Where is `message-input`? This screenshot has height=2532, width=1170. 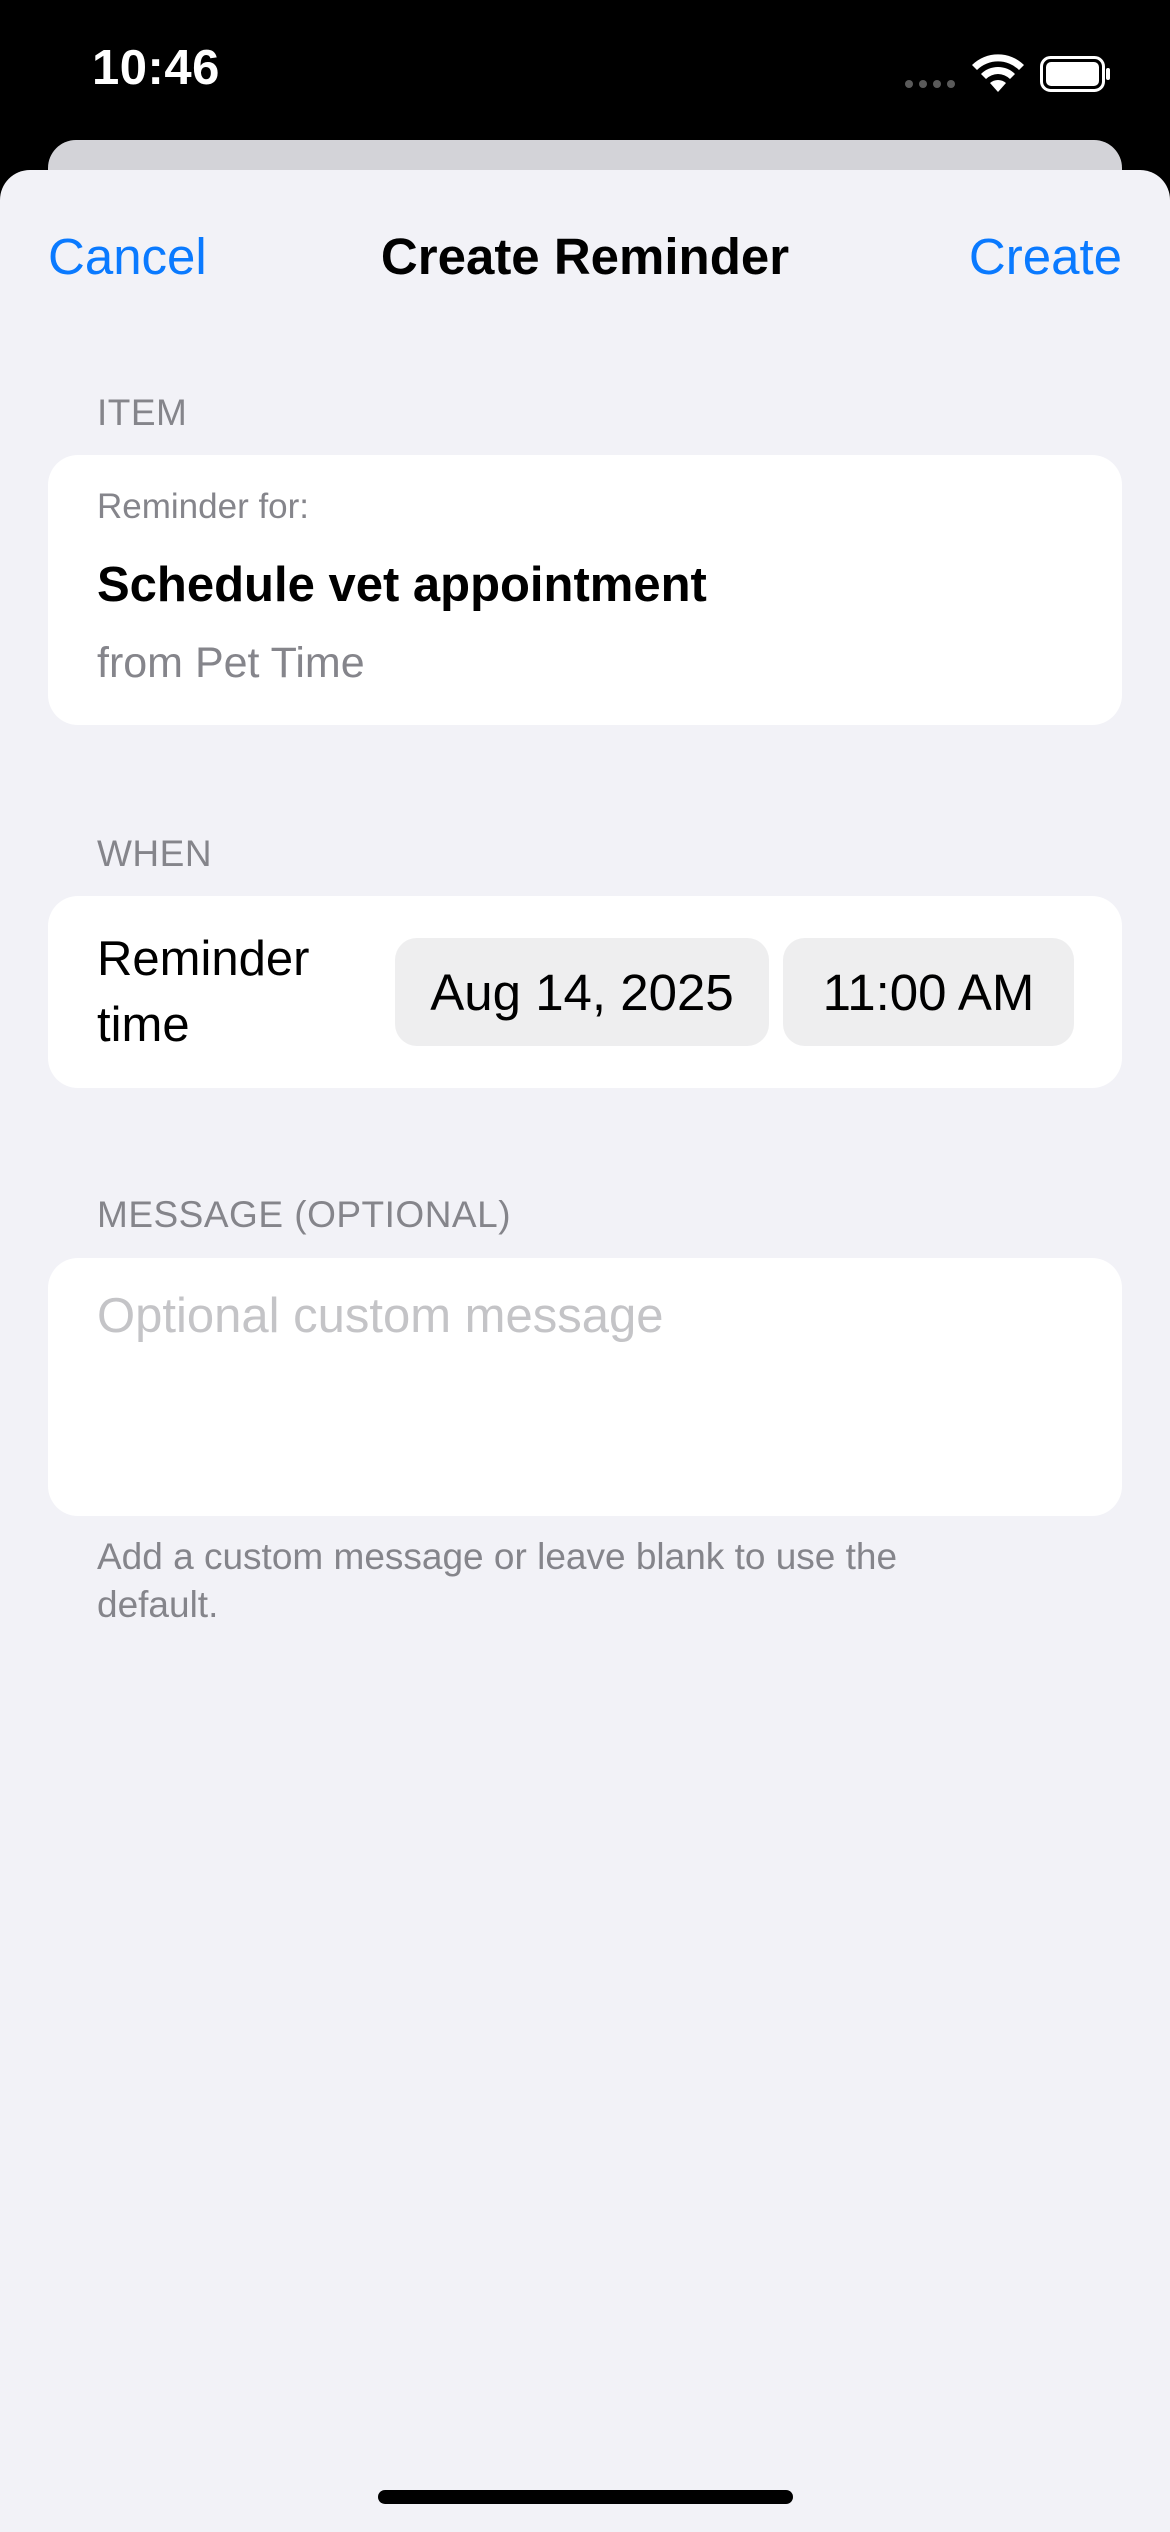
message-input is located at coordinates (587, 1386).